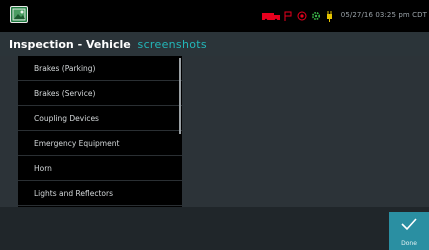  What do you see at coordinates (288, 16) in the screenshot?
I see `flag-icon` at bounding box center [288, 16].